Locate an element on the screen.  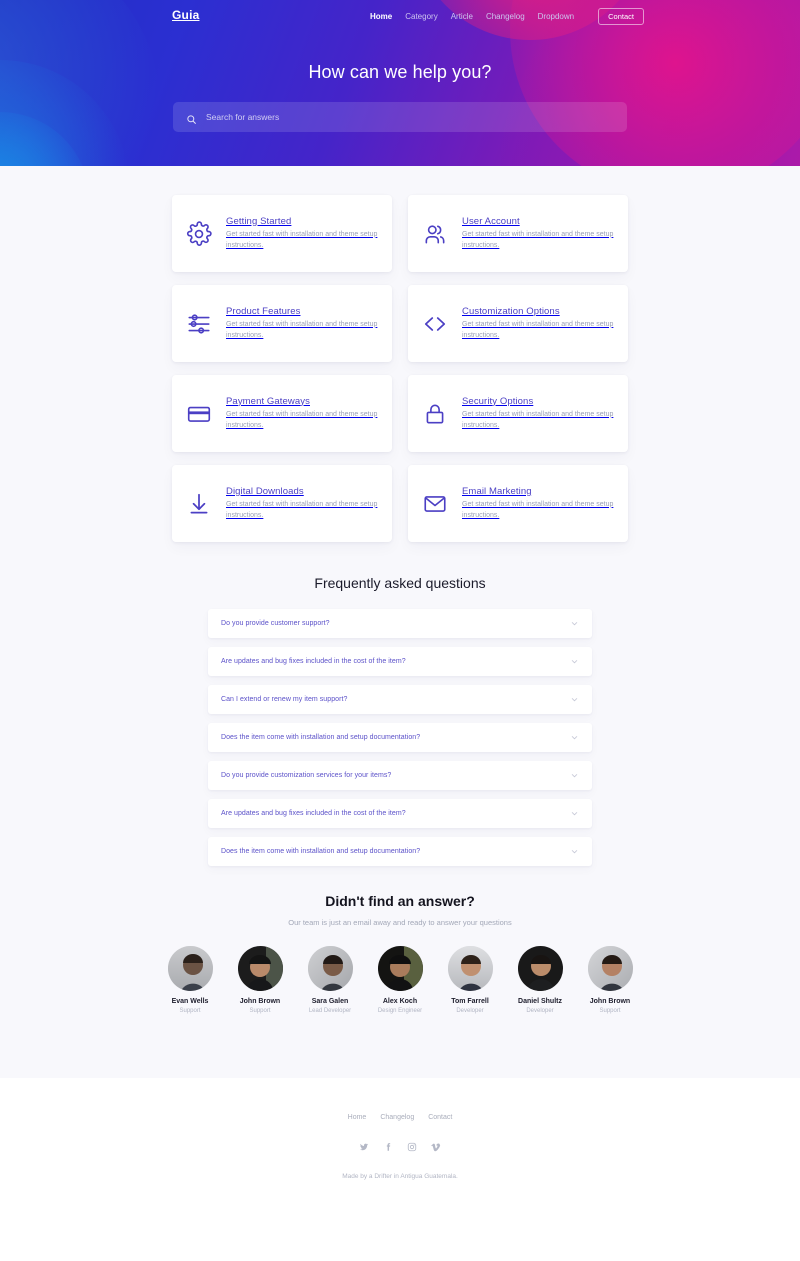
member-name: Sara Galen is located at coordinates (330, 1001).